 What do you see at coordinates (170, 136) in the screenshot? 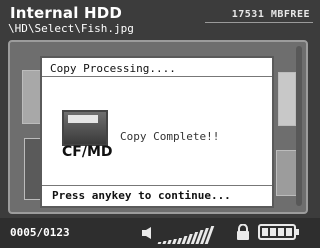
I see `status-message: Copy Complete!!` at bounding box center [170, 136].